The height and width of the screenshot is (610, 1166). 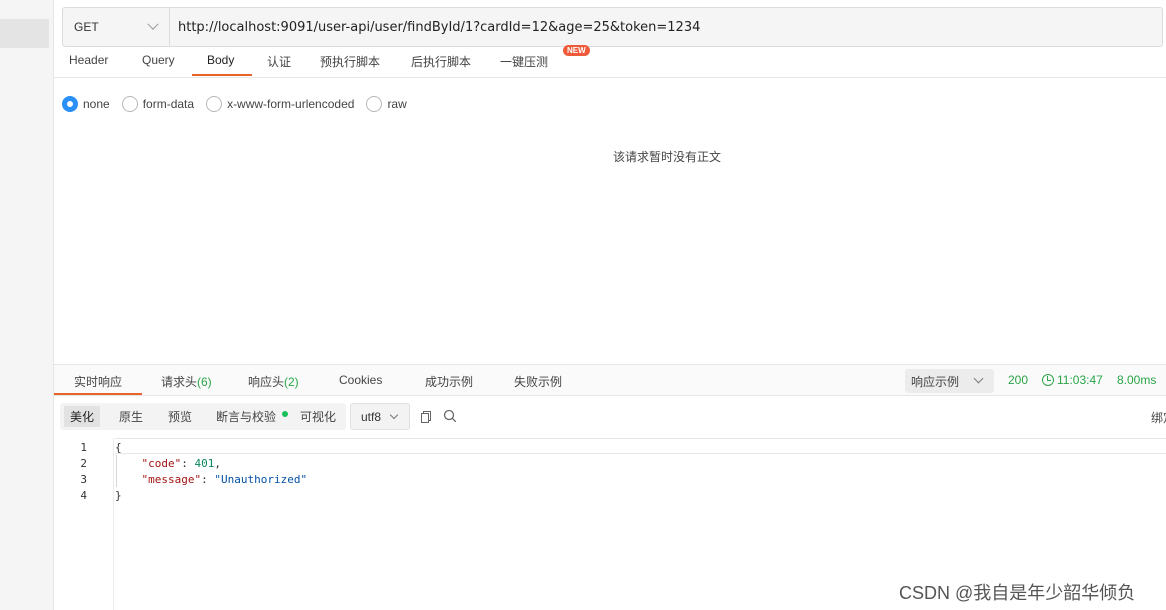 What do you see at coordinates (1137, 380) in the screenshot?
I see `response-duration: 8.00ms` at bounding box center [1137, 380].